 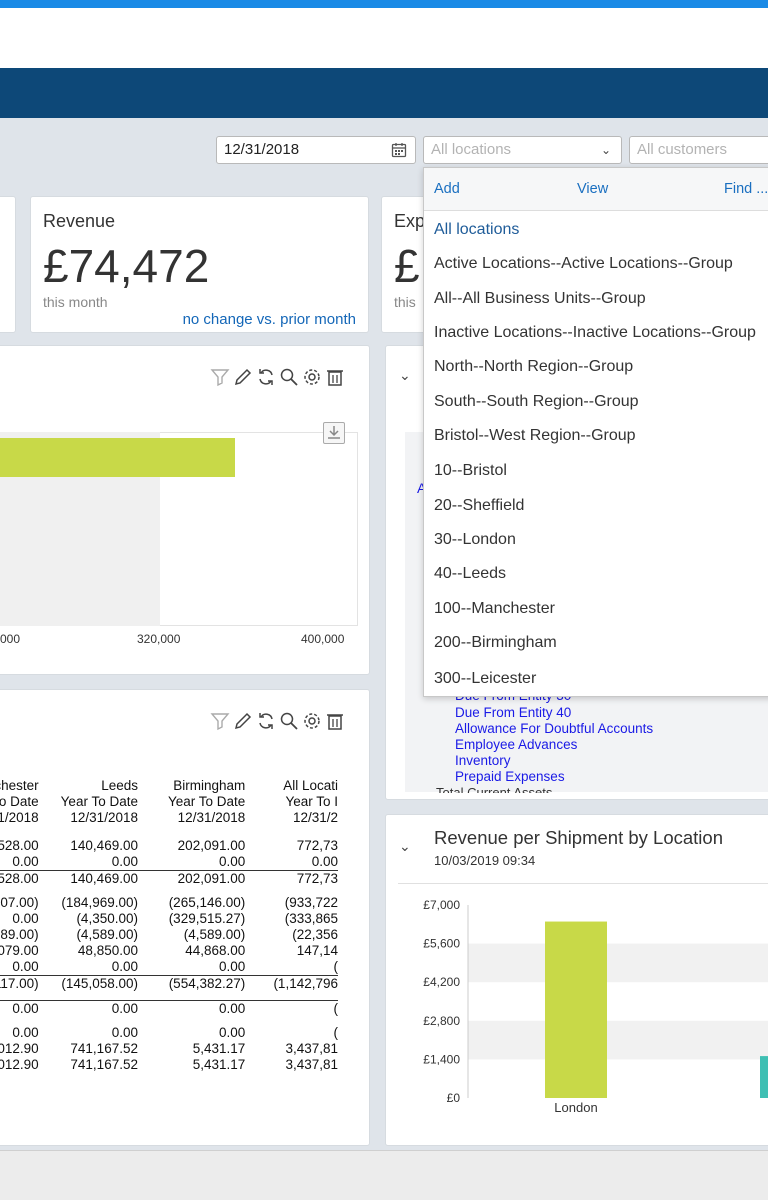 What do you see at coordinates (311, 801) in the screenshot?
I see `table-header-cell: Year To I` at bounding box center [311, 801].